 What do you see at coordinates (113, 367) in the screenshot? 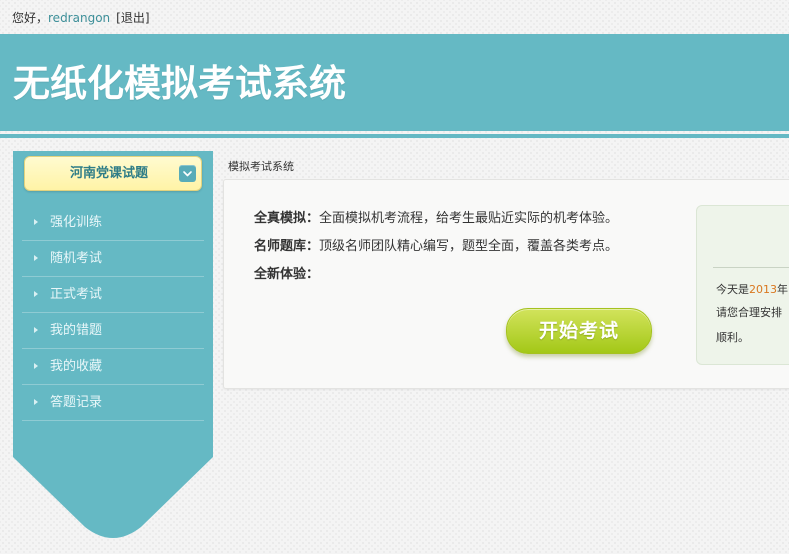
I see `sidebar-item-my-favorites: 我的收藏` at bounding box center [113, 367].